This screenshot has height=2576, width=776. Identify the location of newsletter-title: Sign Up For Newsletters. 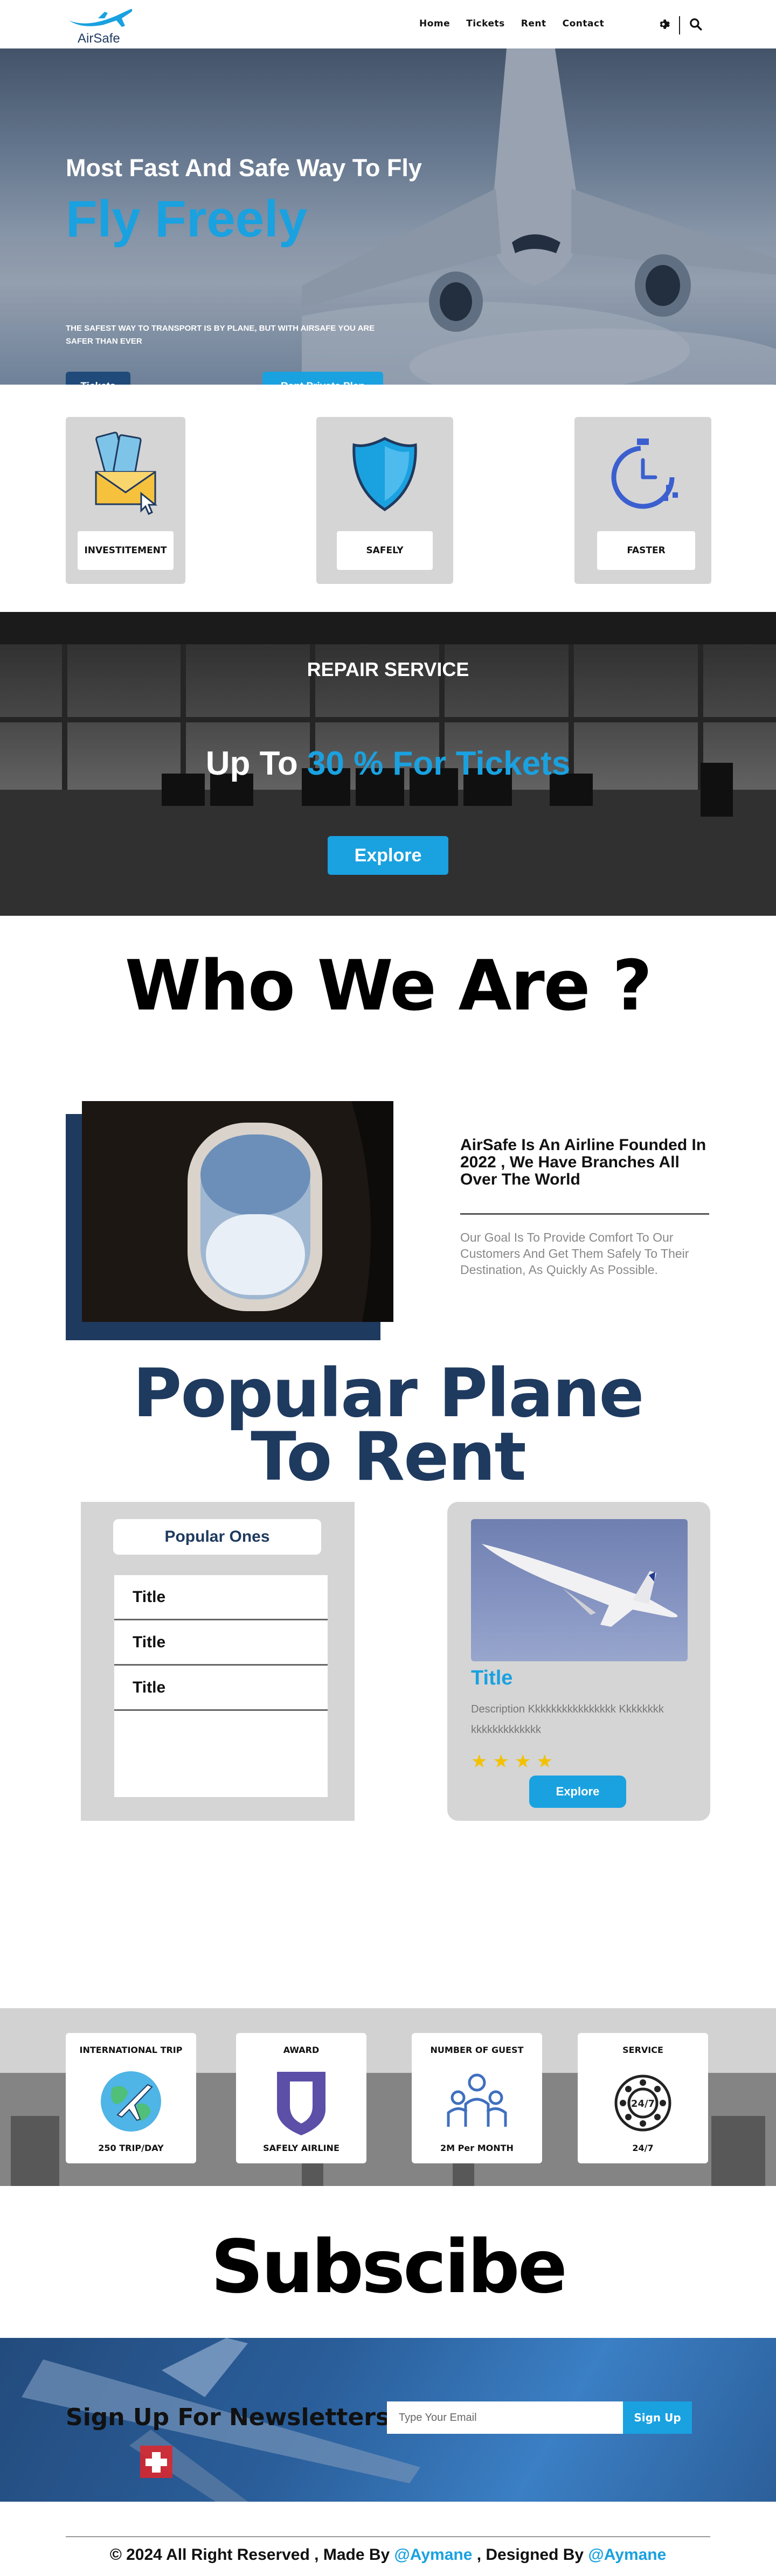
(228, 2417).